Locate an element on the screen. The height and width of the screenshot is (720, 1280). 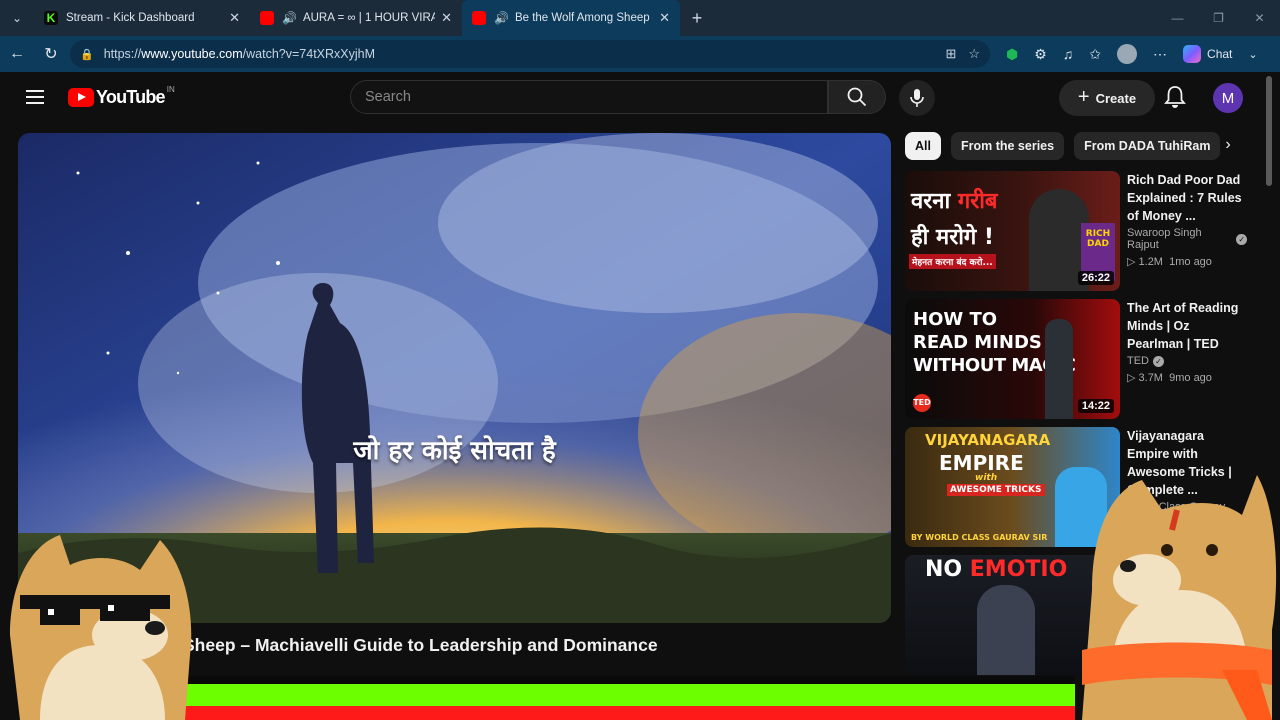
speaker-figure is located at coordinates (1059, 369).